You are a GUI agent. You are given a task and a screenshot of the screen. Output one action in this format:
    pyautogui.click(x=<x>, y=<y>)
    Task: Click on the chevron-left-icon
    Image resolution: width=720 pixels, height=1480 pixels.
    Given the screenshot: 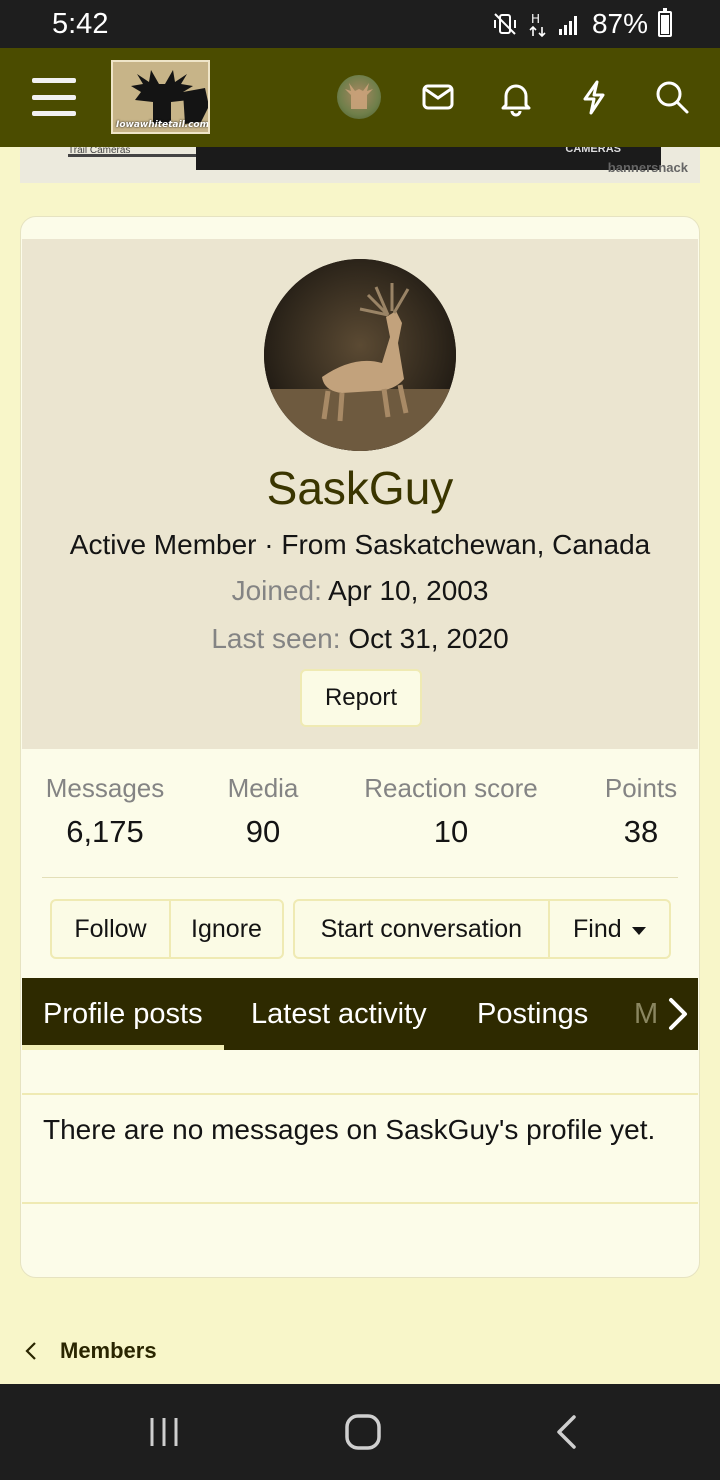 What is the action you would take?
    pyautogui.click(x=30, y=1351)
    